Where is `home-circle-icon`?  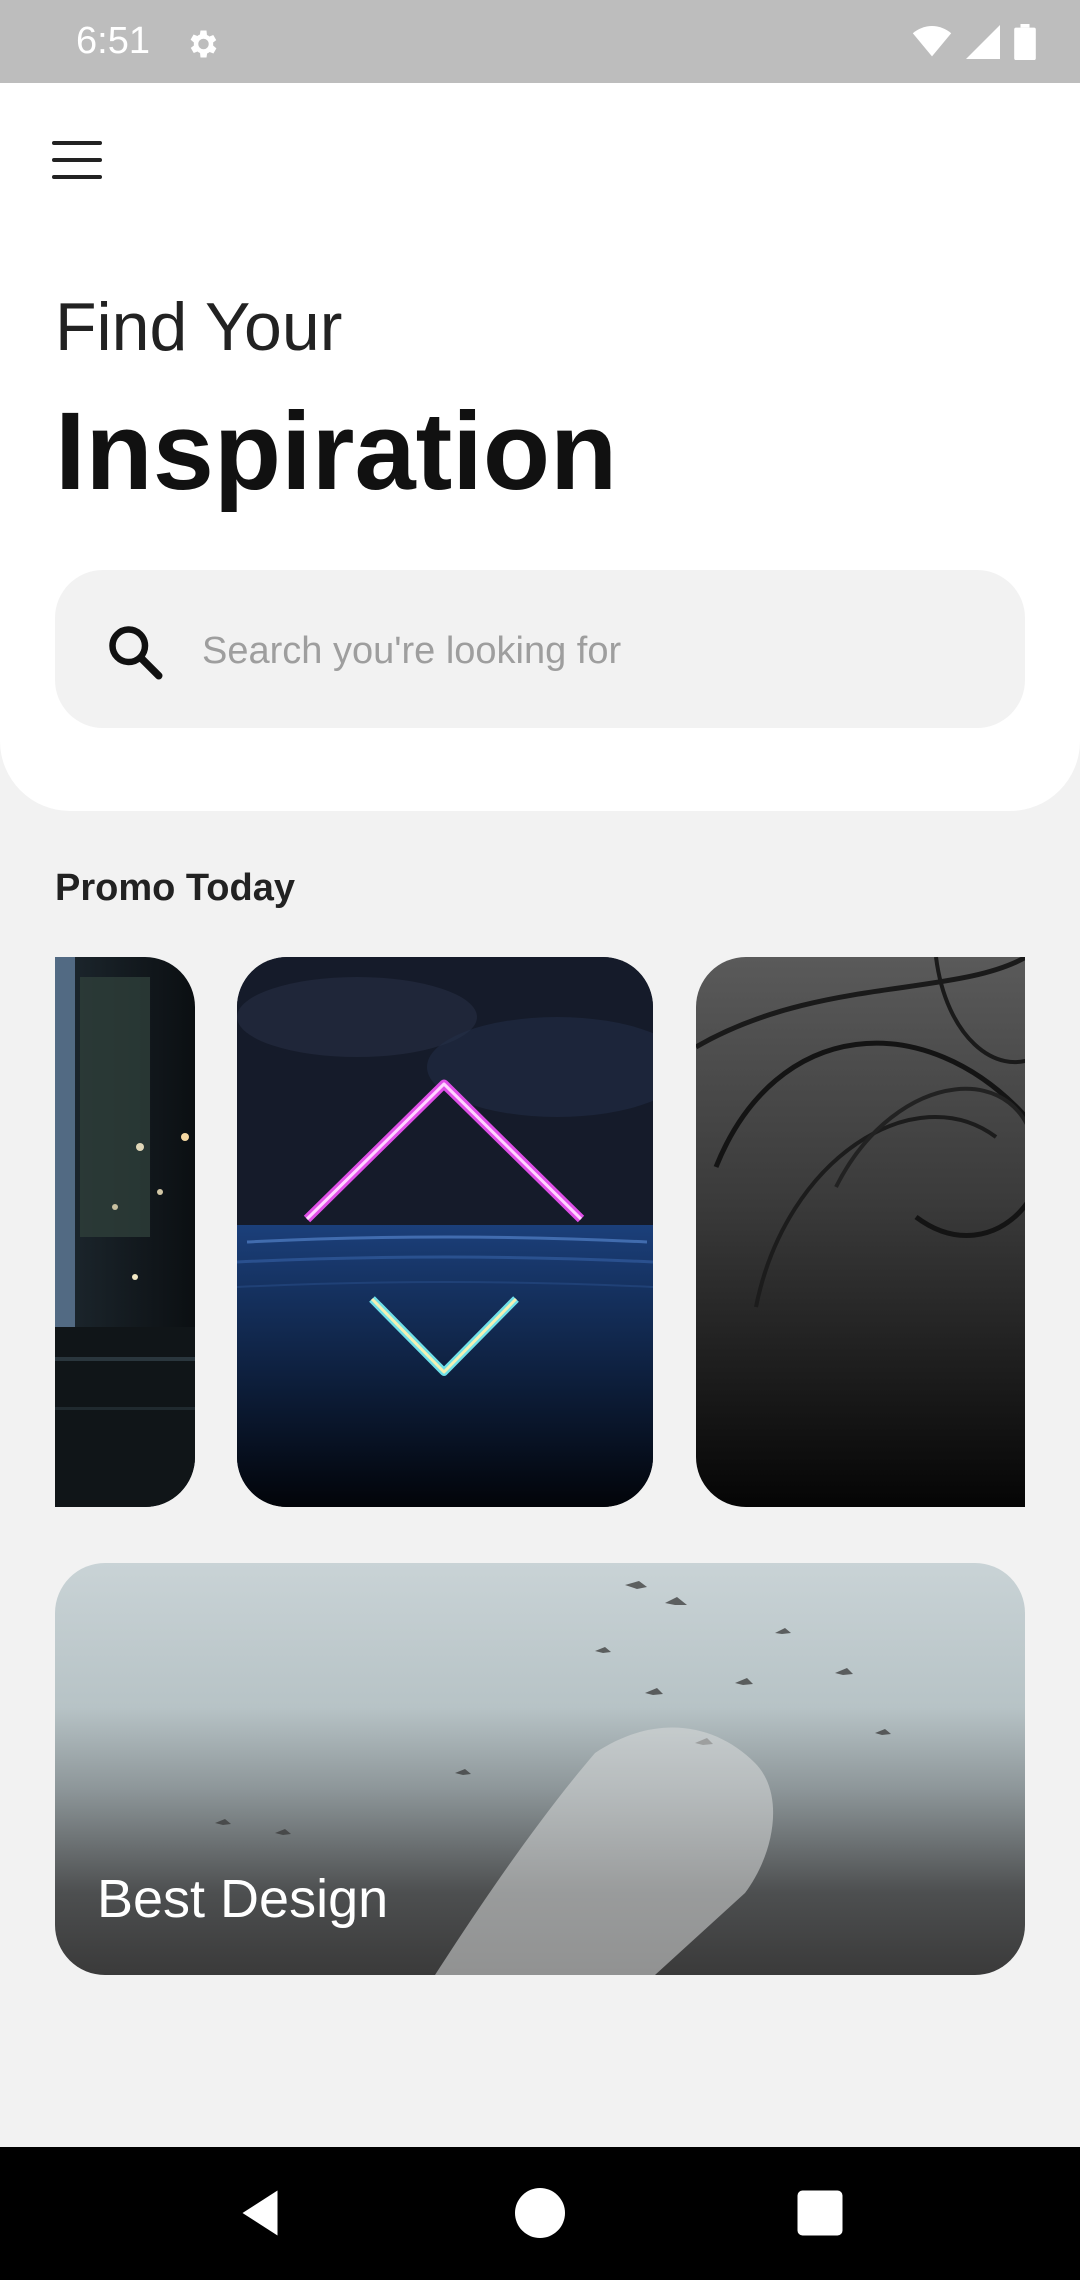 home-circle-icon is located at coordinates (540, 2213).